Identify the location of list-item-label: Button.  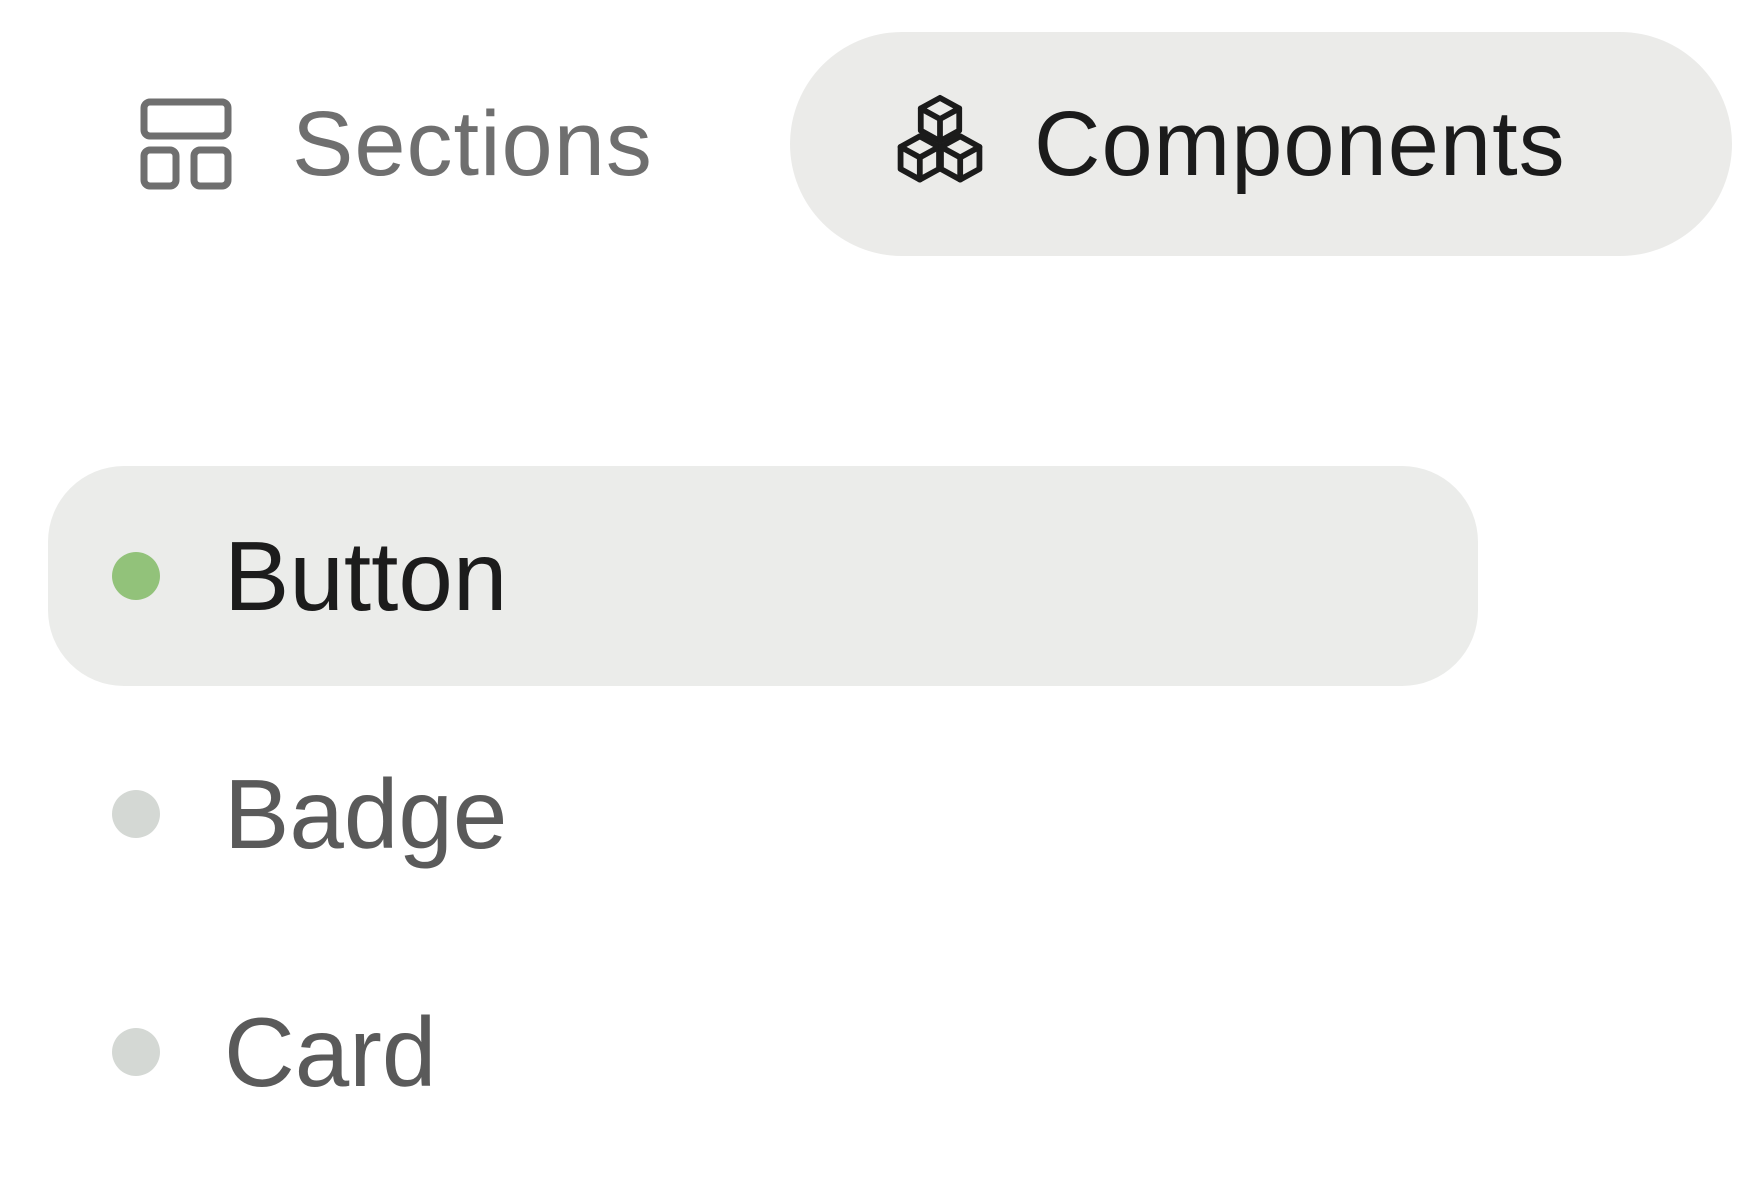
(366, 575).